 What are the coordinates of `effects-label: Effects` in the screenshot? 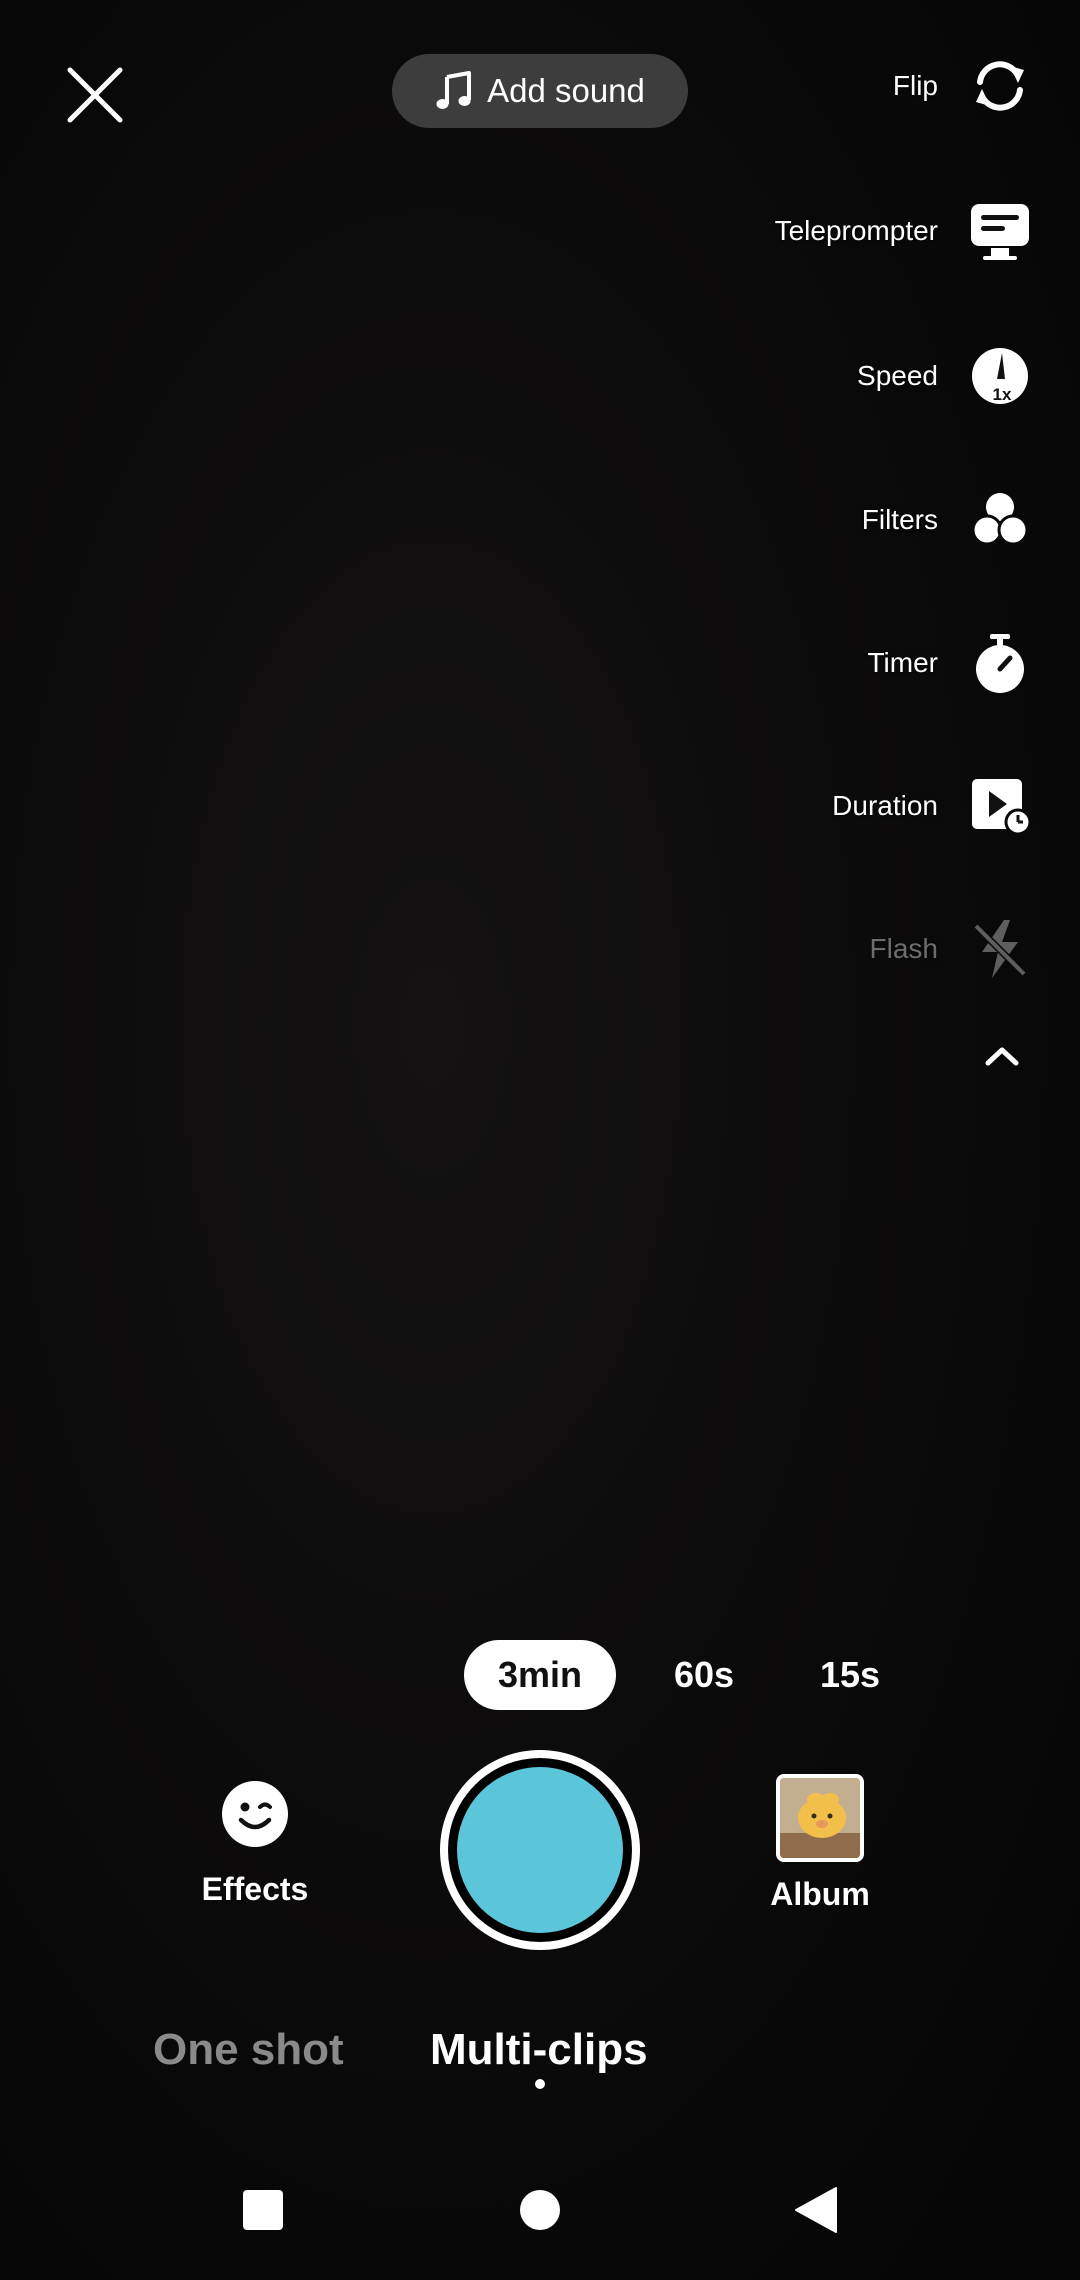 It's located at (255, 1889).